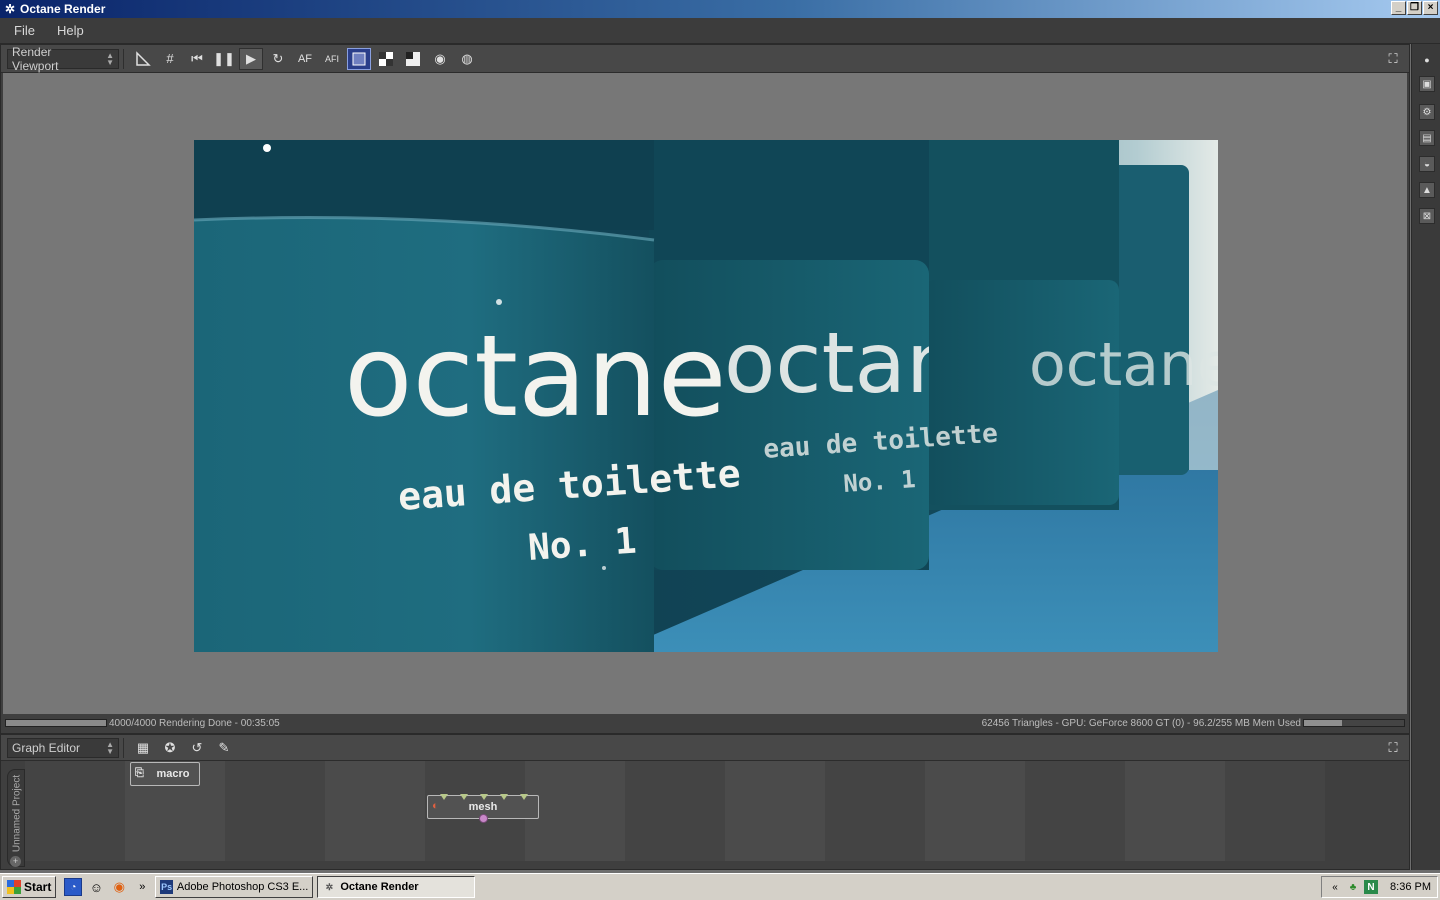 The image size is (1440, 900). What do you see at coordinates (73, 887) in the screenshot?
I see `quick-launch-app-icon: ◔` at bounding box center [73, 887].